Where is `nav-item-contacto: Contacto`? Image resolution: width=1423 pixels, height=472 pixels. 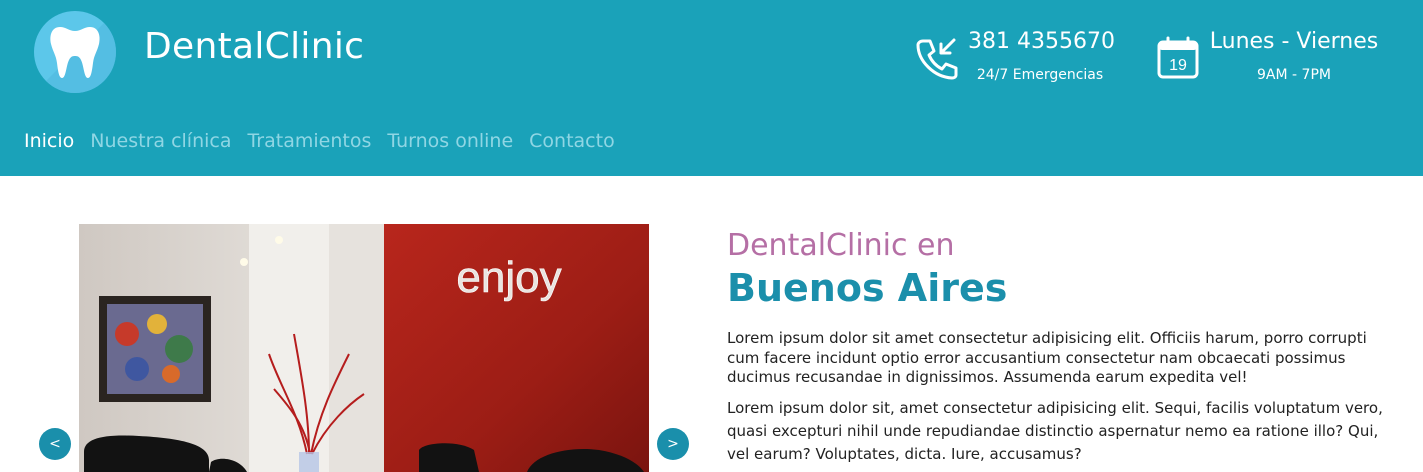
nav-item-contacto: Contacto is located at coordinates (572, 141).